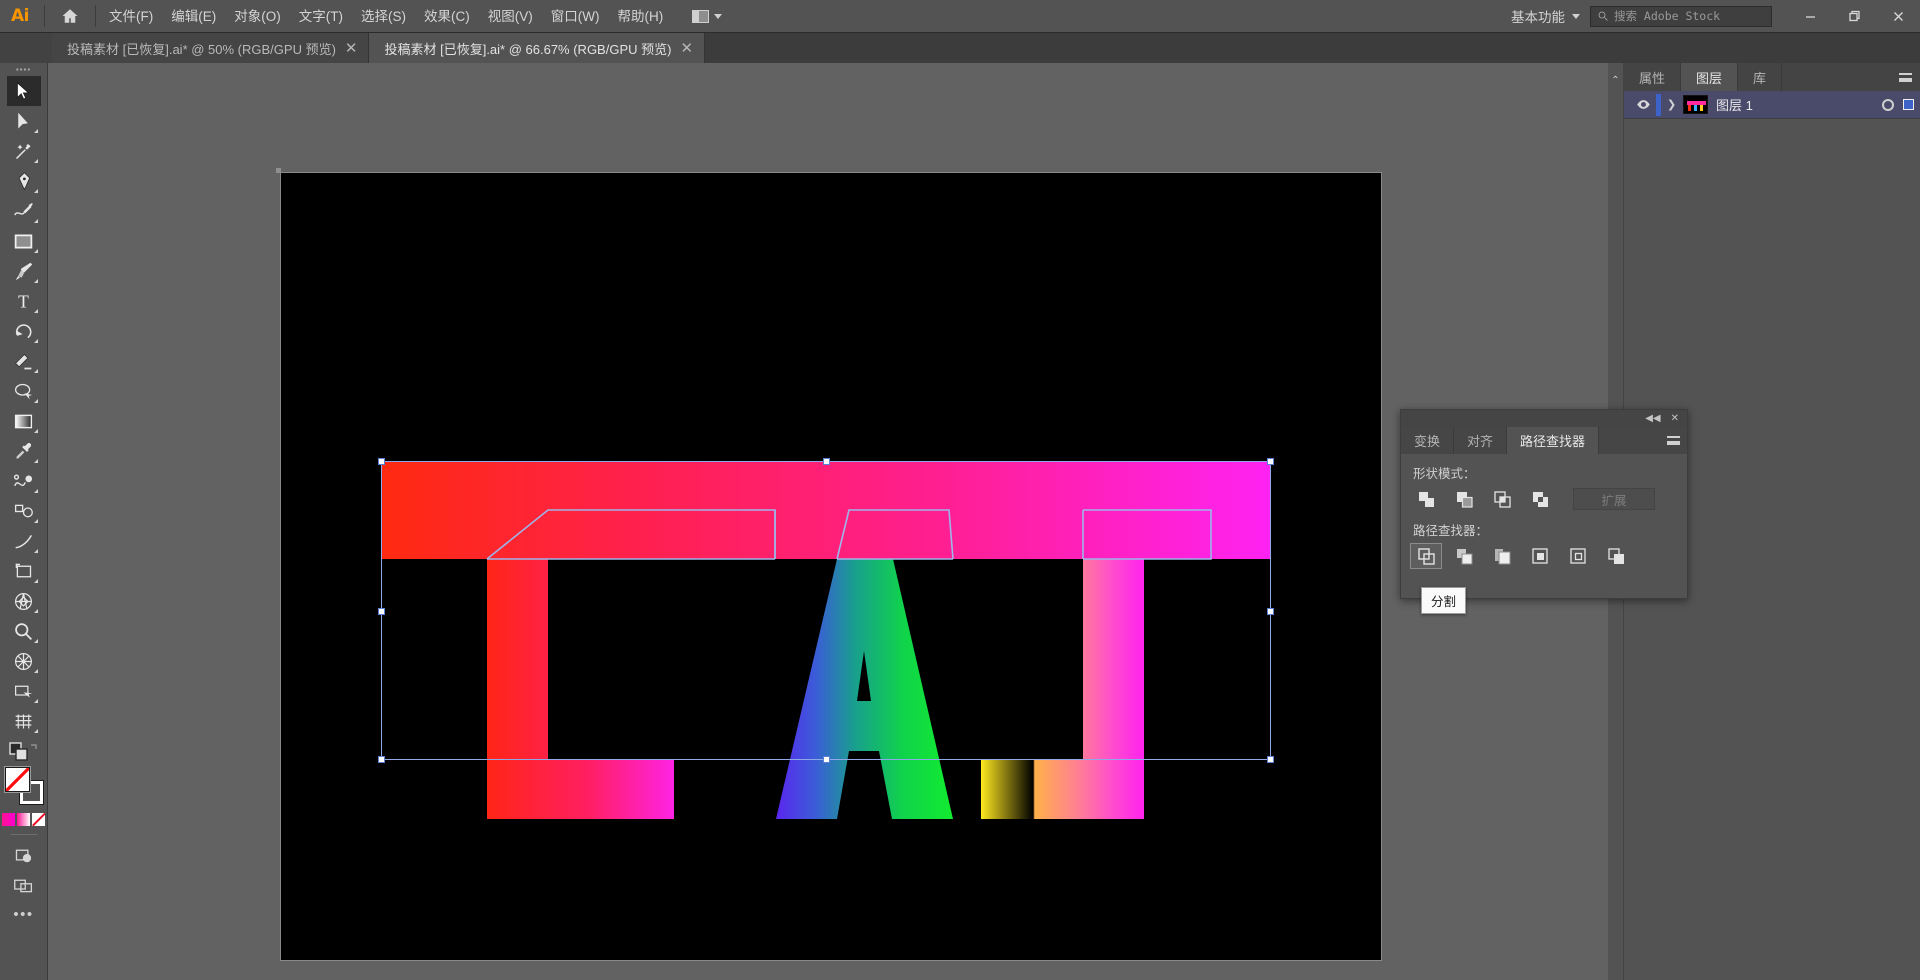  I want to click on chevron-down-icon, so click(1576, 16).